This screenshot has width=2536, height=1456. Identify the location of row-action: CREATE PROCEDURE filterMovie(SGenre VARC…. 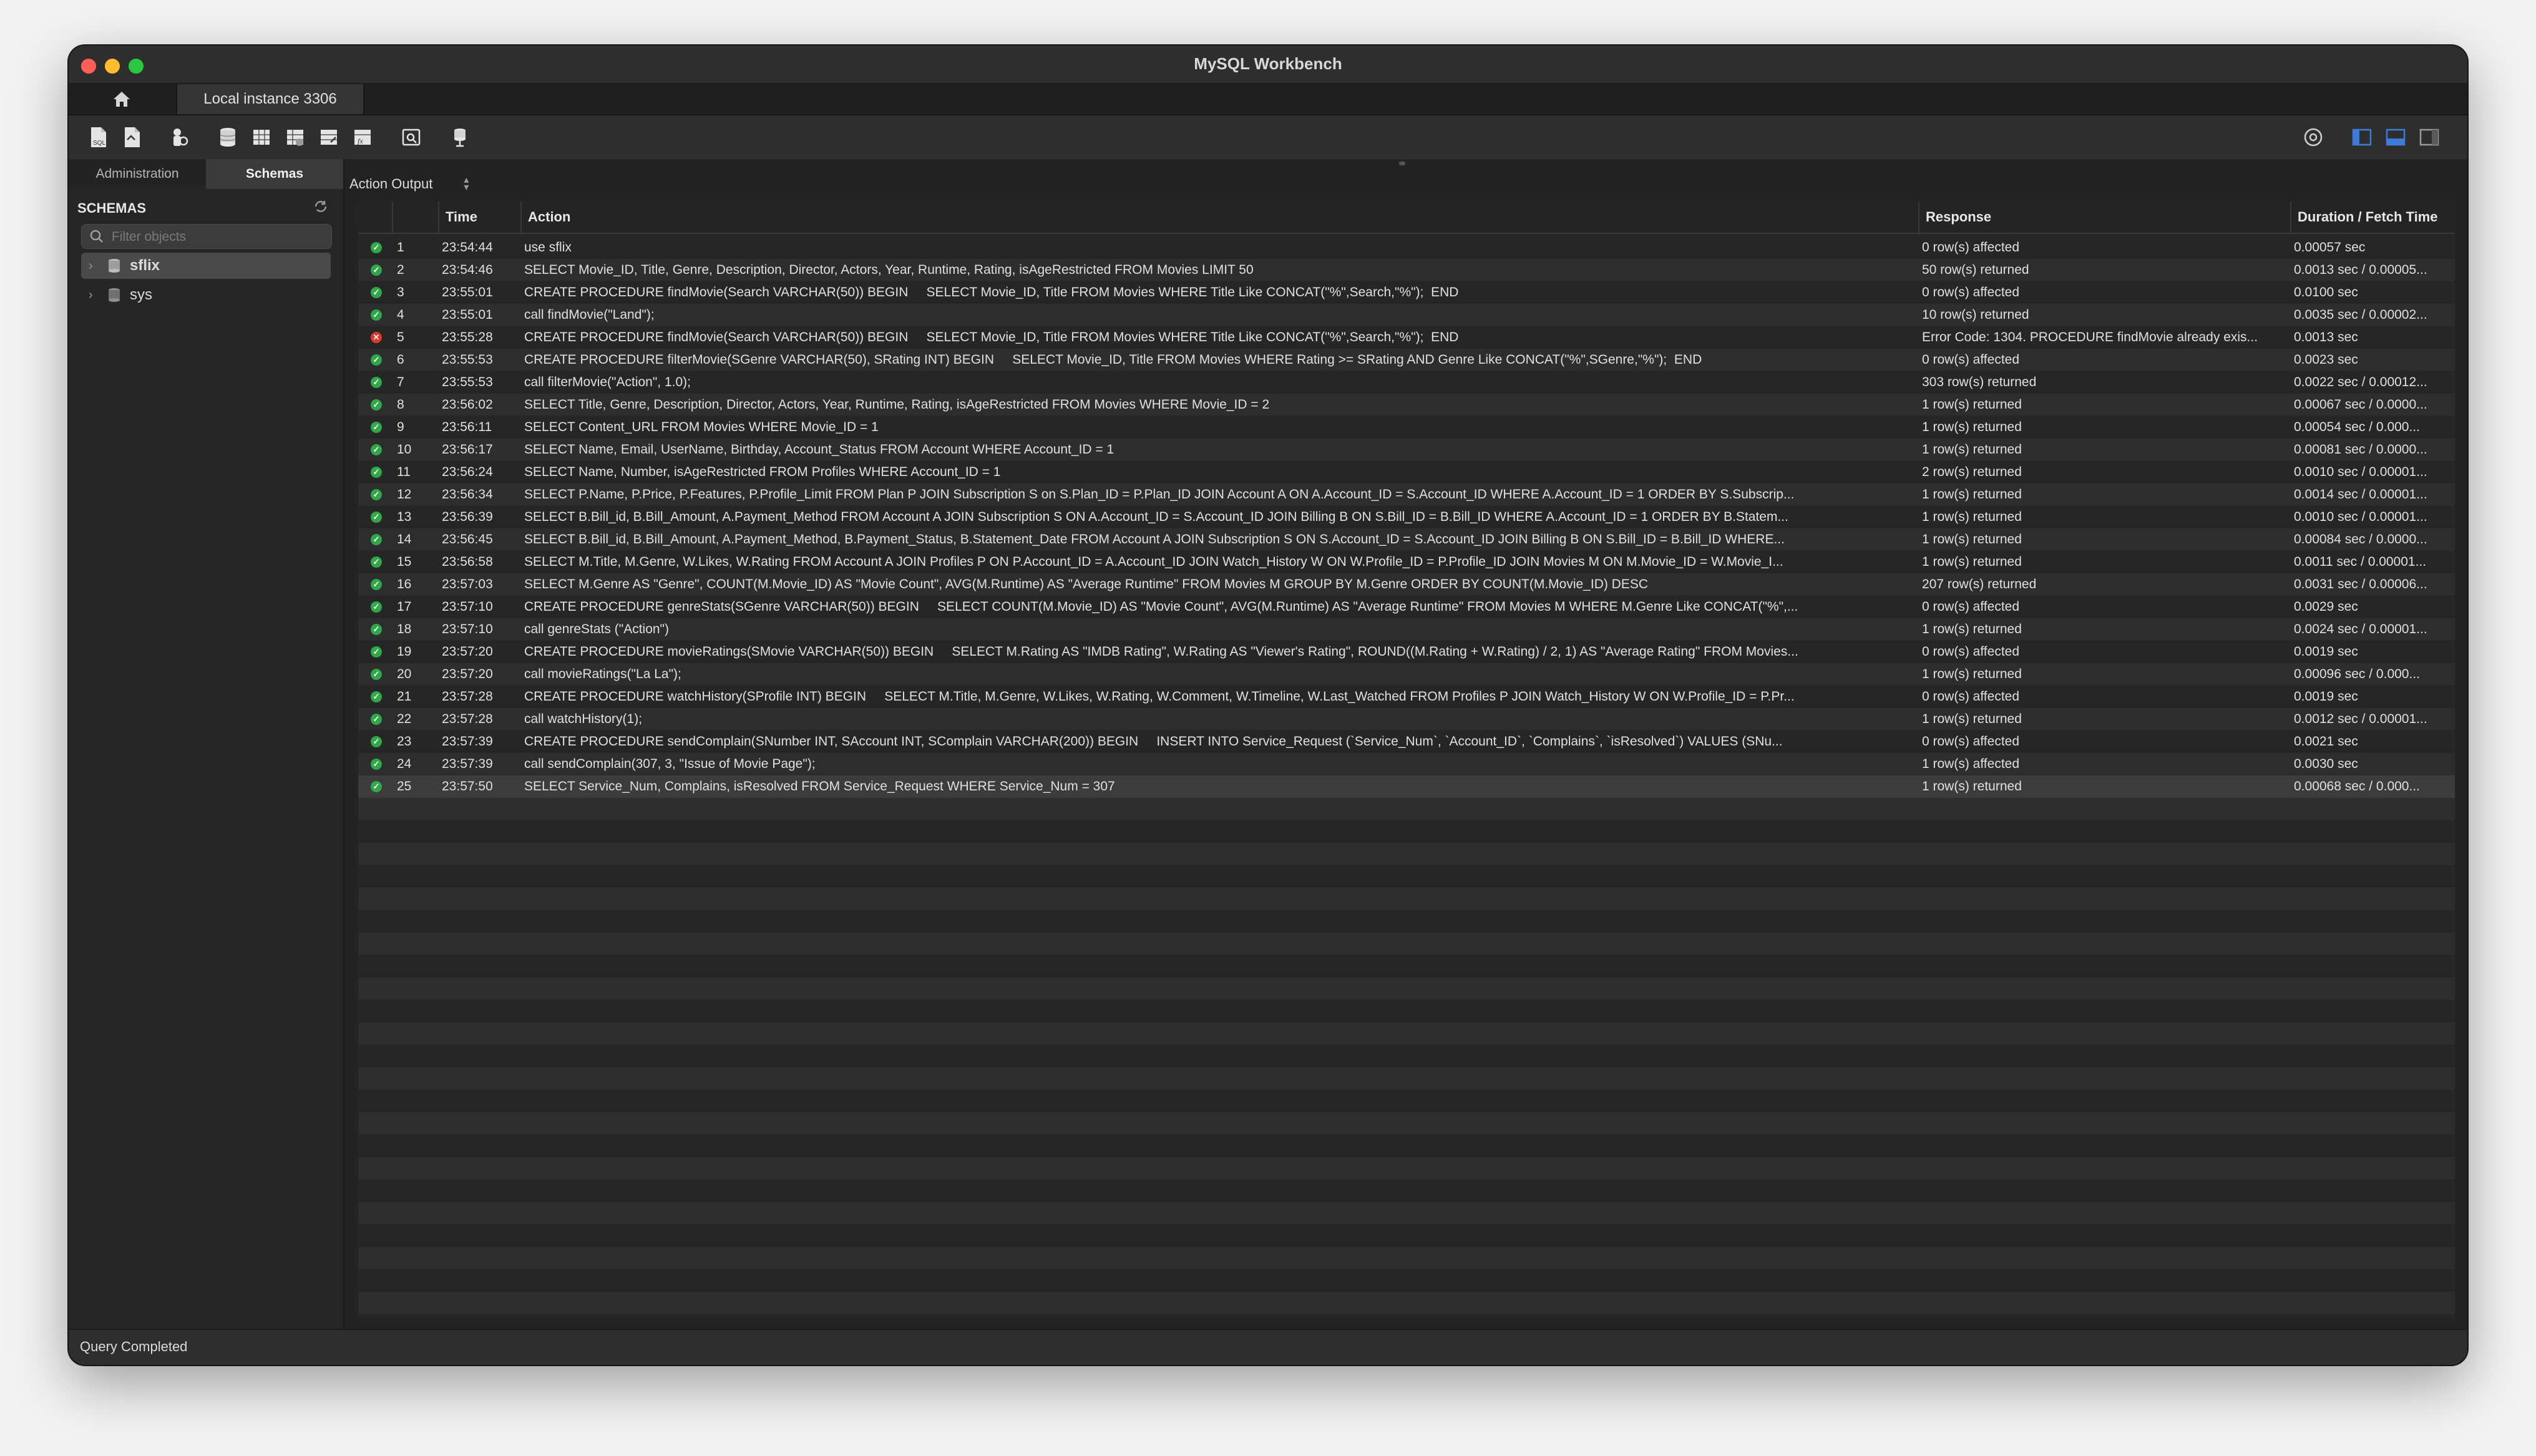
(1113, 360).